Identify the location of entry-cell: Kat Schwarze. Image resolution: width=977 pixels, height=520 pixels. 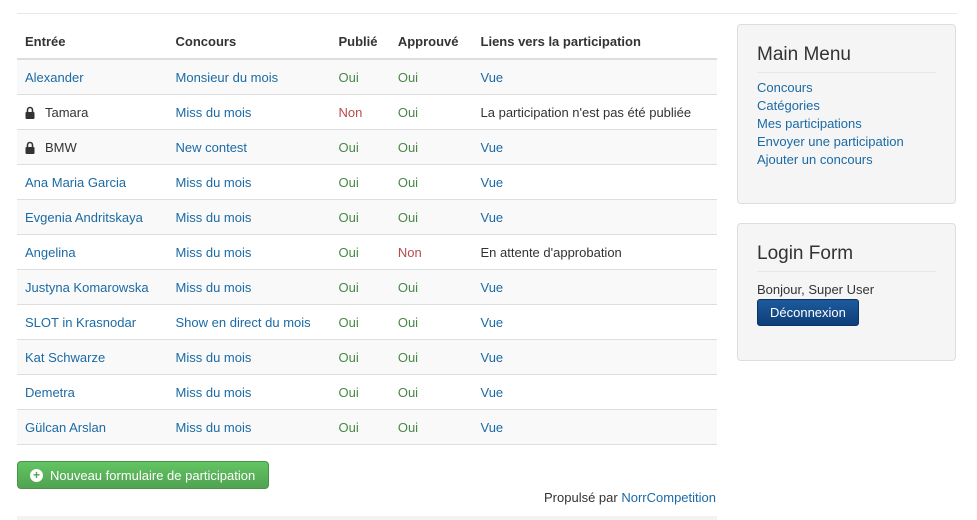
(92, 357).